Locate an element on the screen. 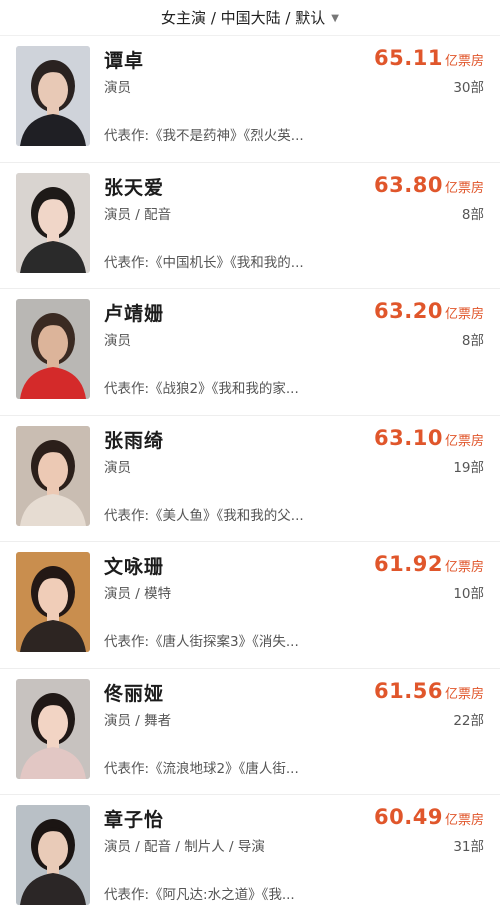 The width and height of the screenshot is (500, 912). film-count: 31部 is located at coordinates (468, 847).